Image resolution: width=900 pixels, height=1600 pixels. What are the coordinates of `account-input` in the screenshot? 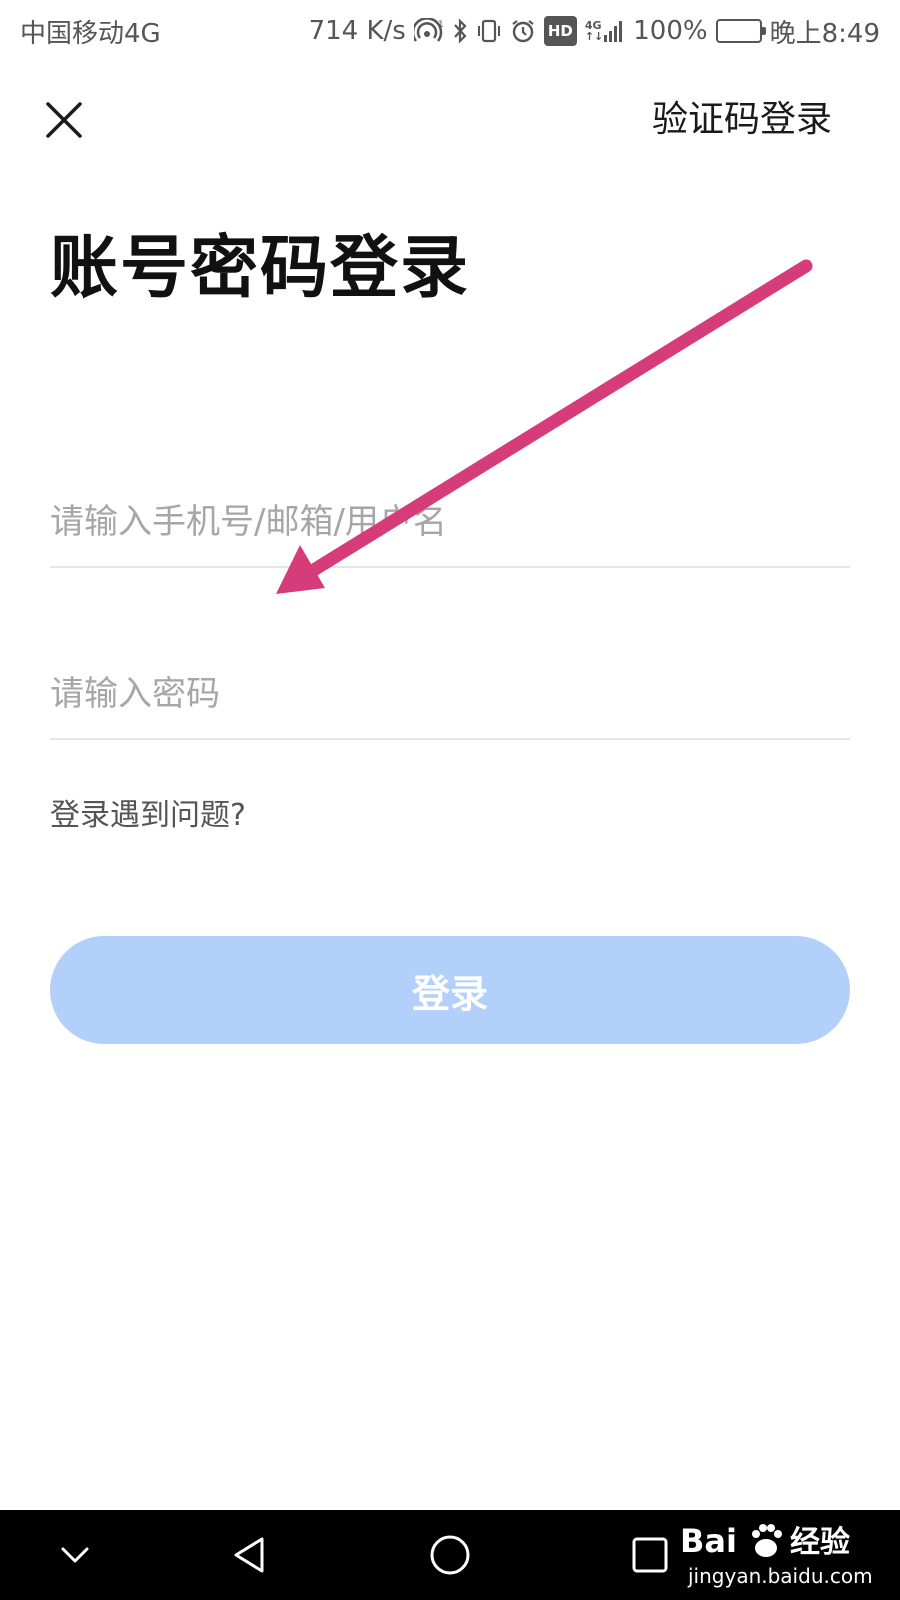 It's located at (450, 522).